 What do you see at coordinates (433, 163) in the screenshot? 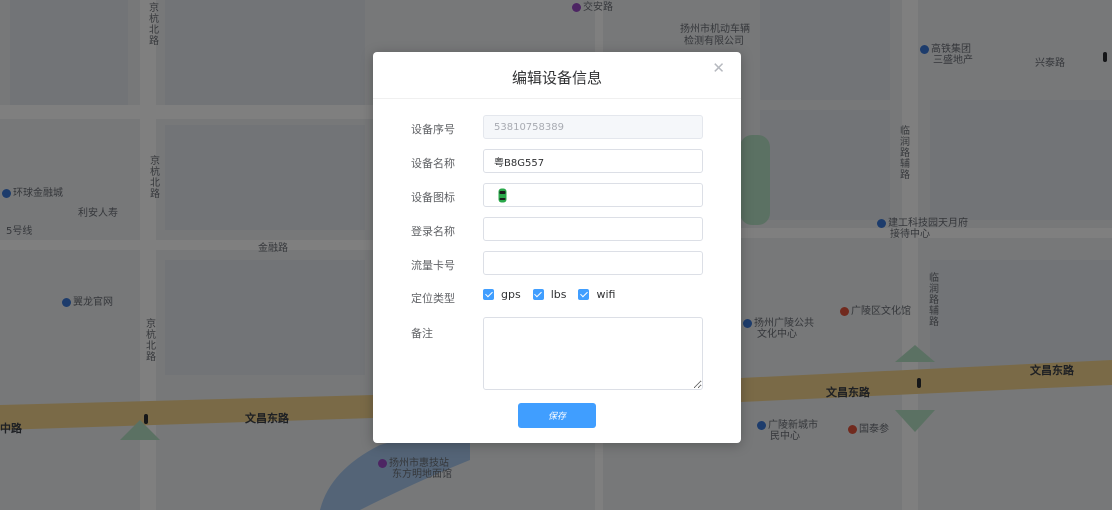
I see `device-name-label: 设备名称` at bounding box center [433, 163].